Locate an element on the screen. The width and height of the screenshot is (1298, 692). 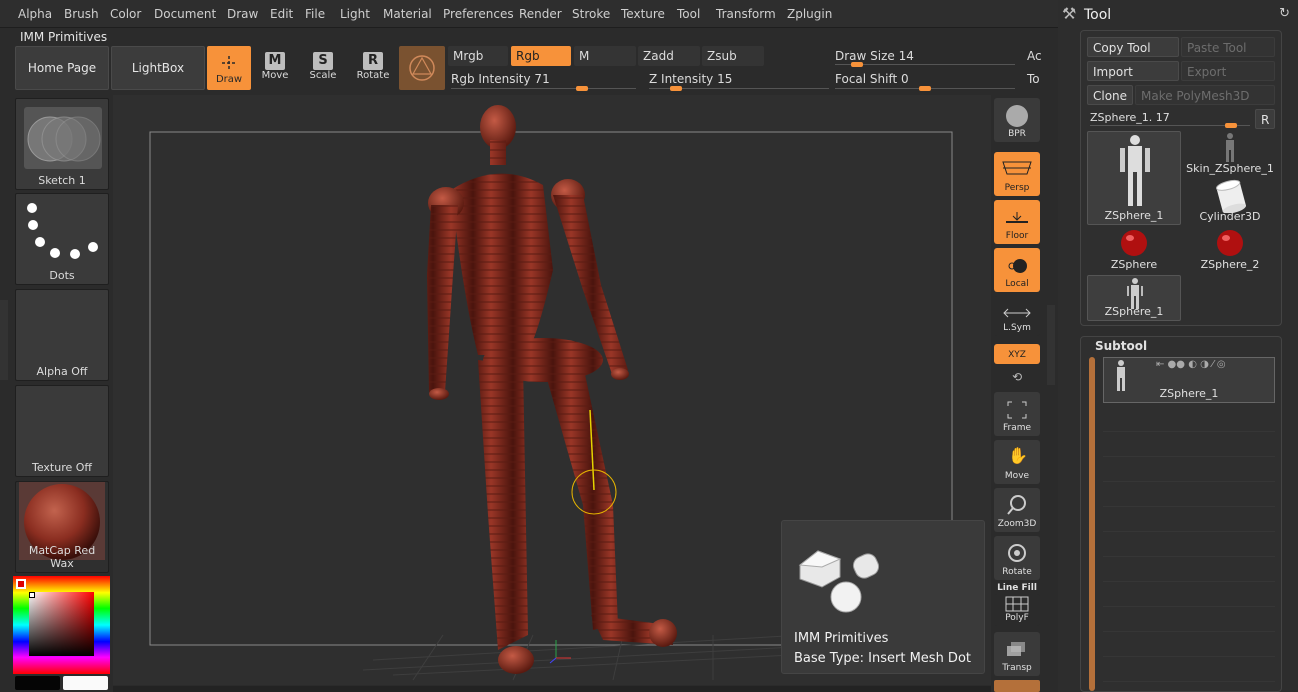
menu-file: File is located at coordinates (315, 14).